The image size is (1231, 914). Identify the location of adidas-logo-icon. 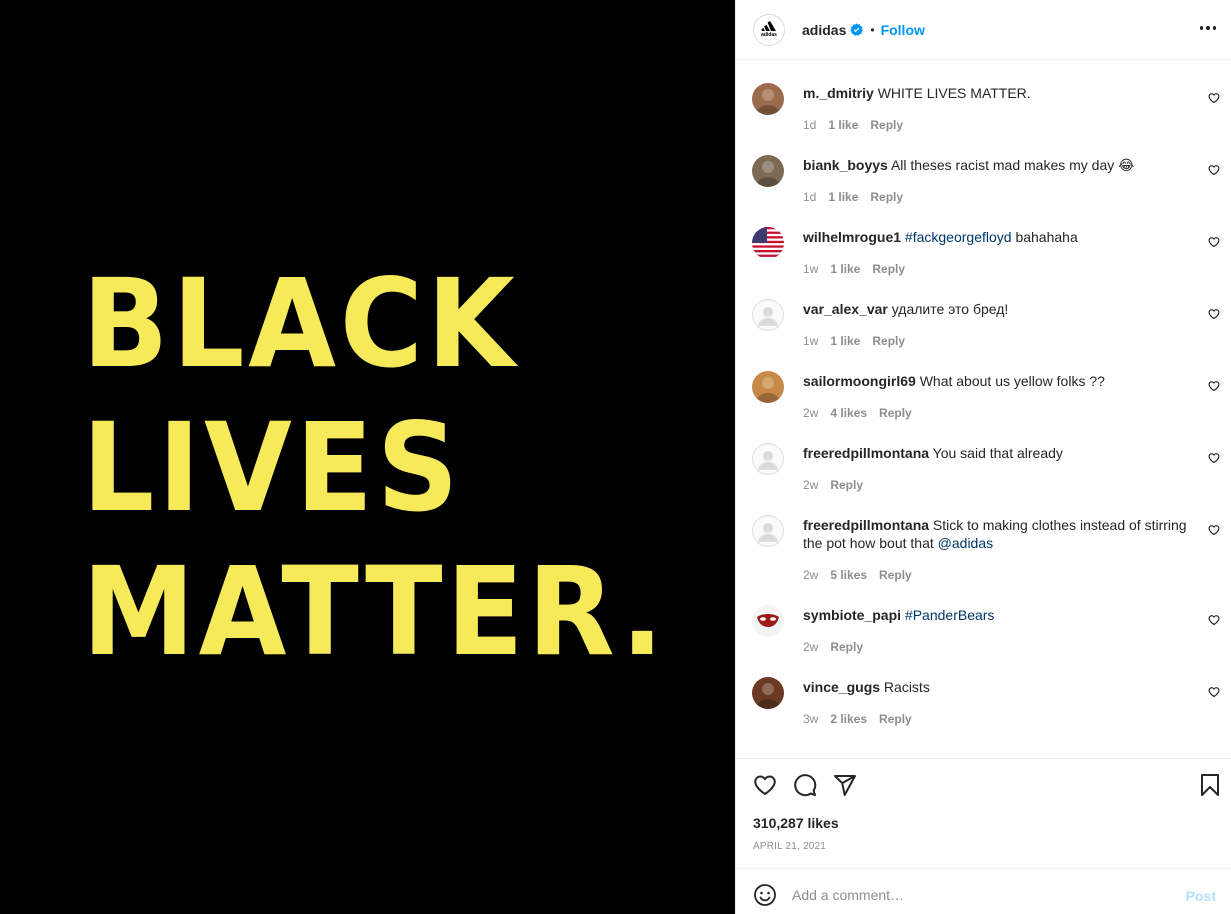
(768, 26).